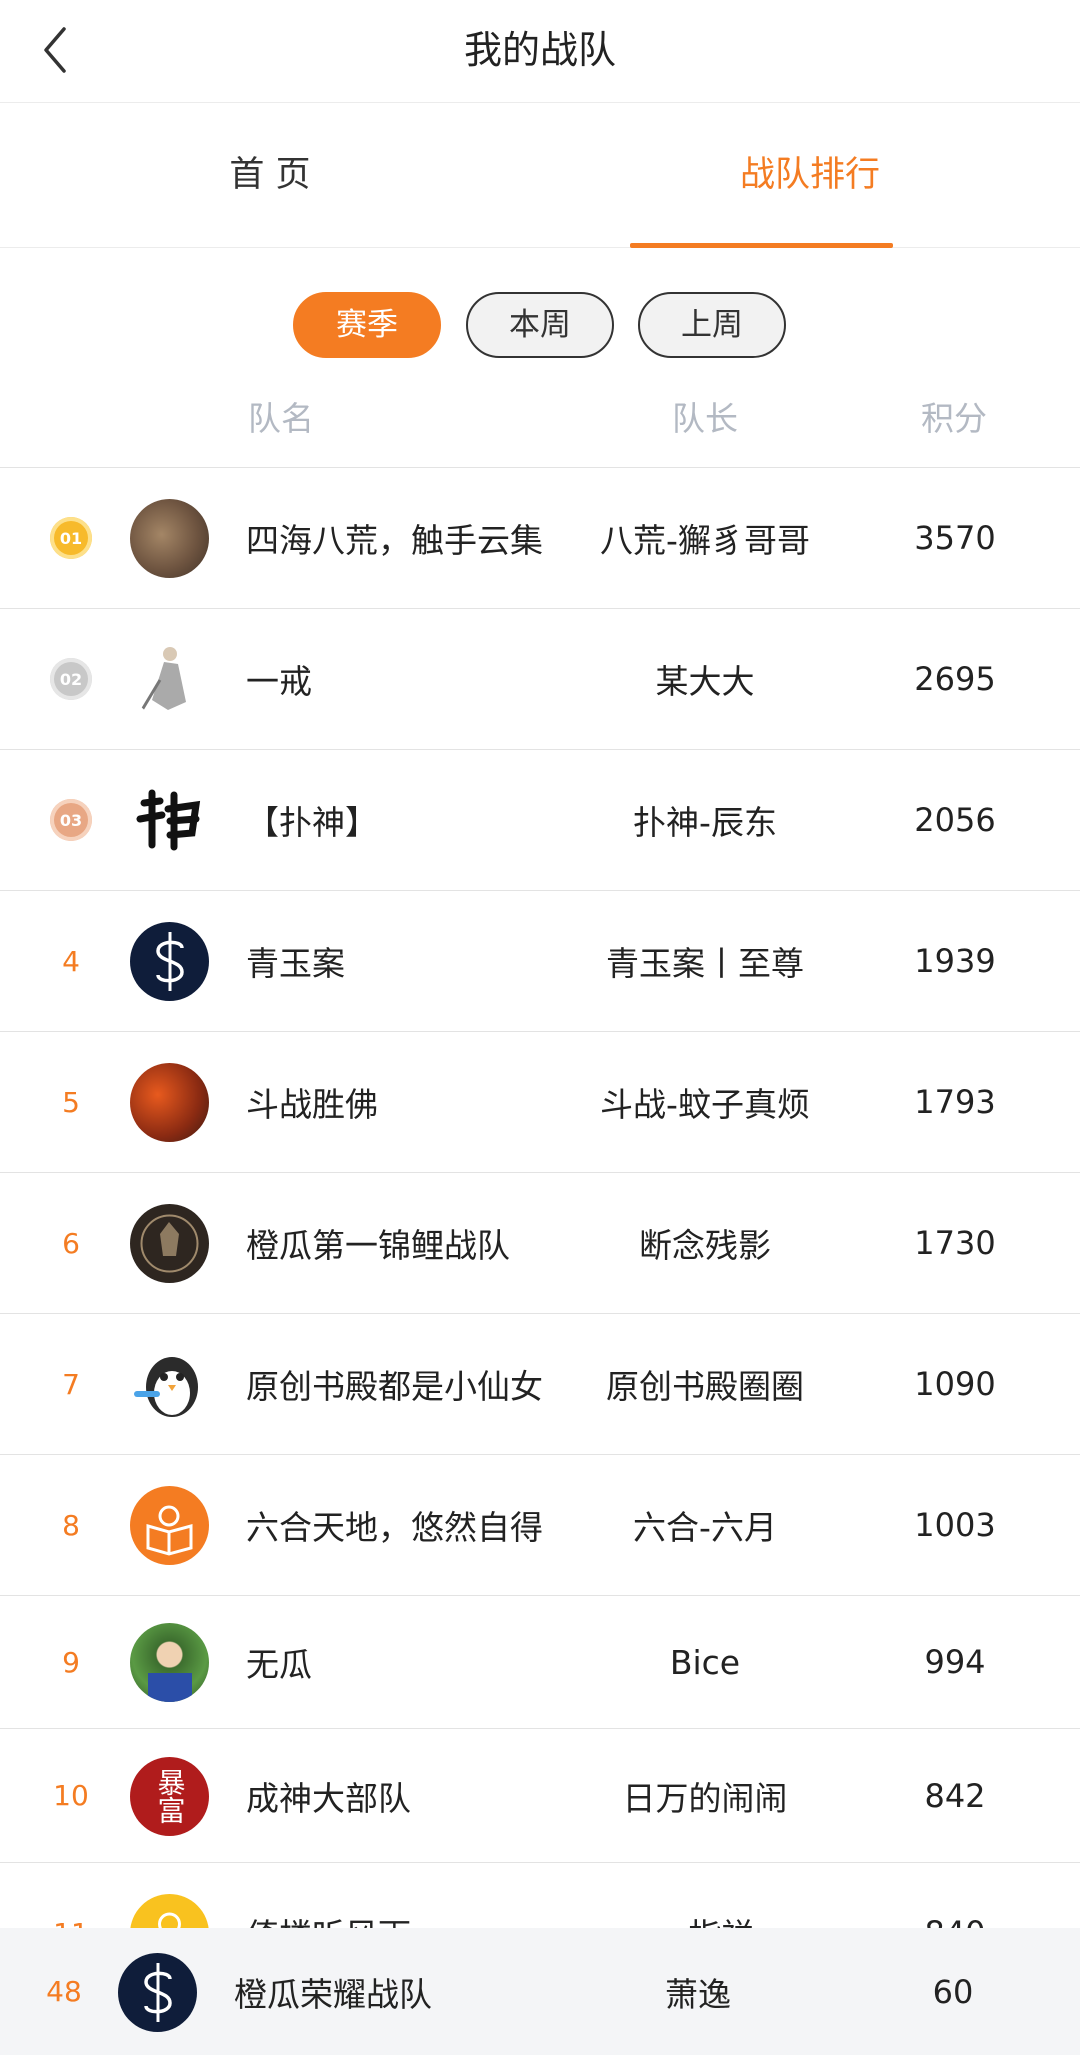 The width and height of the screenshot is (1080, 2055). Describe the element at coordinates (955, 820) in the screenshot. I see `team-score: 2056` at that location.